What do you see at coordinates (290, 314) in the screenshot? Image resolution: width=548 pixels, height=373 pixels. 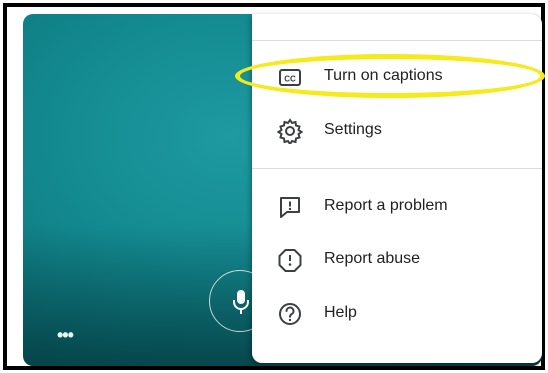 I see `help-icon` at bounding box center [290, 314].